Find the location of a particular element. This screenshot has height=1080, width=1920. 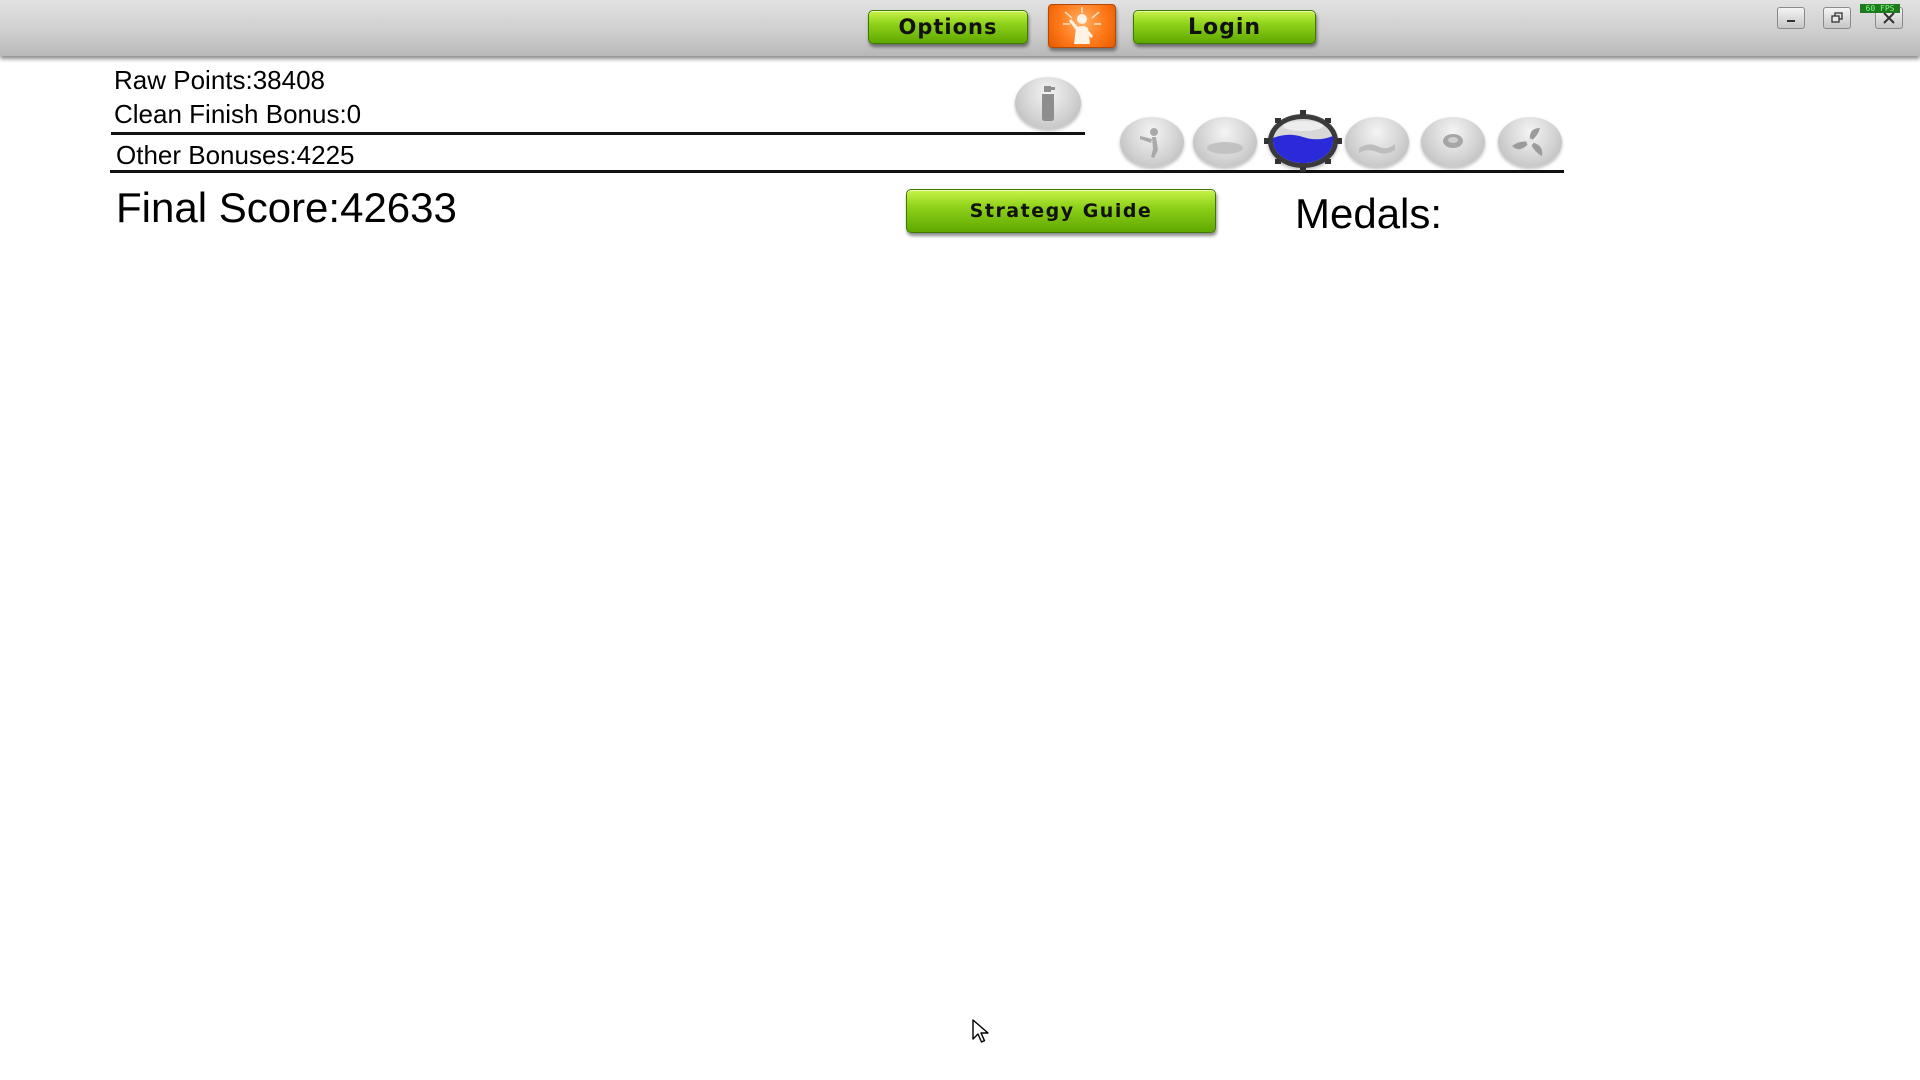

level-icon-disc is located at coordinates (1453, 142).